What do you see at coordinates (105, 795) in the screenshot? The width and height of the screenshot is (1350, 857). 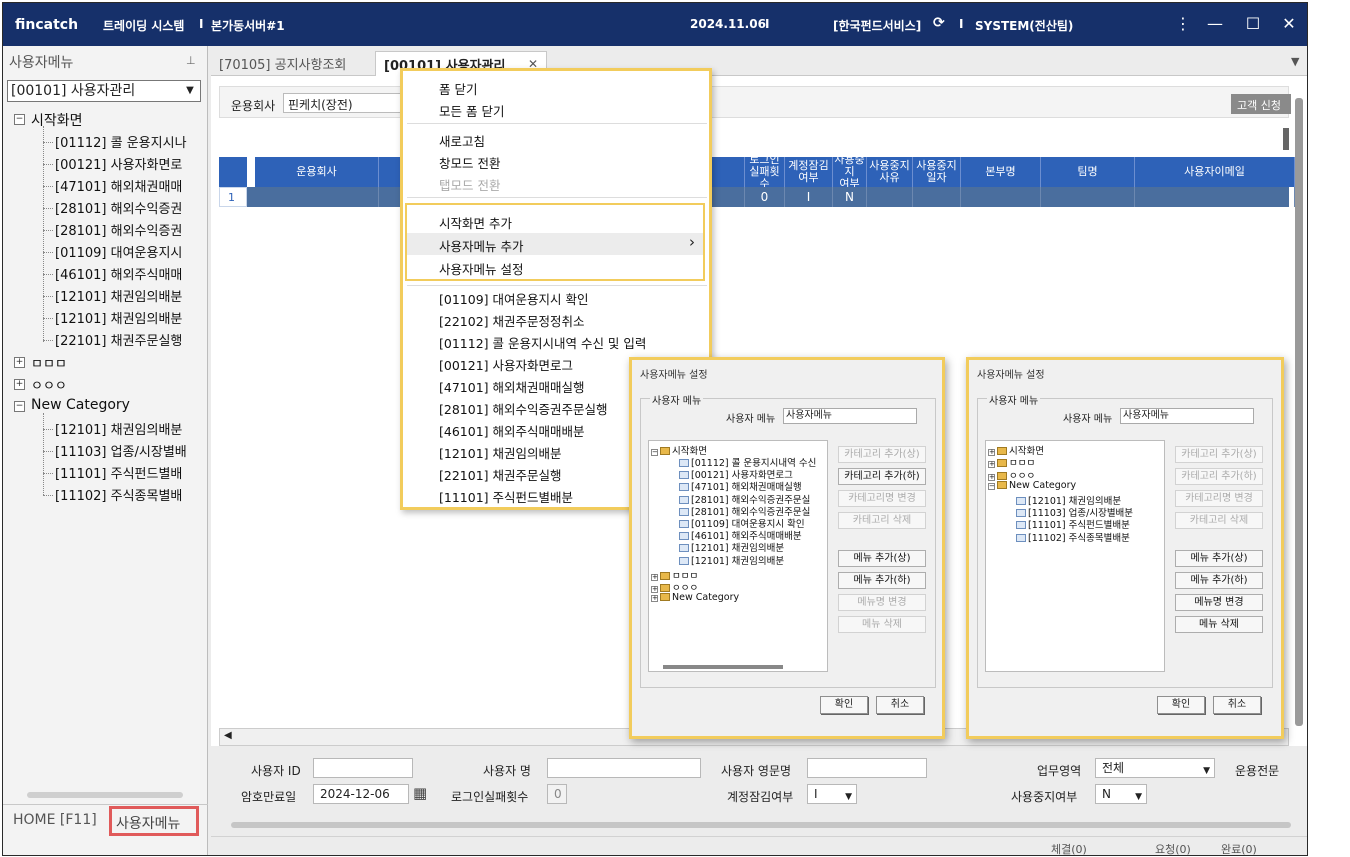 I see `sidebar-scrollbar` at bounding box center [105, 795].